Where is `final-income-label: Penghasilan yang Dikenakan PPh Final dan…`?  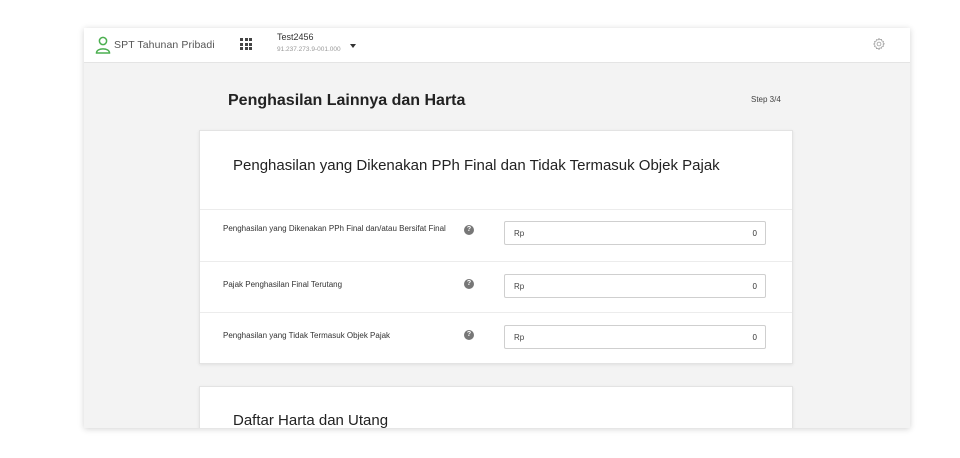 final-income-label: Penghasilan yang Dikenakan PPh Final dan… is located at coordinates (334, 228).